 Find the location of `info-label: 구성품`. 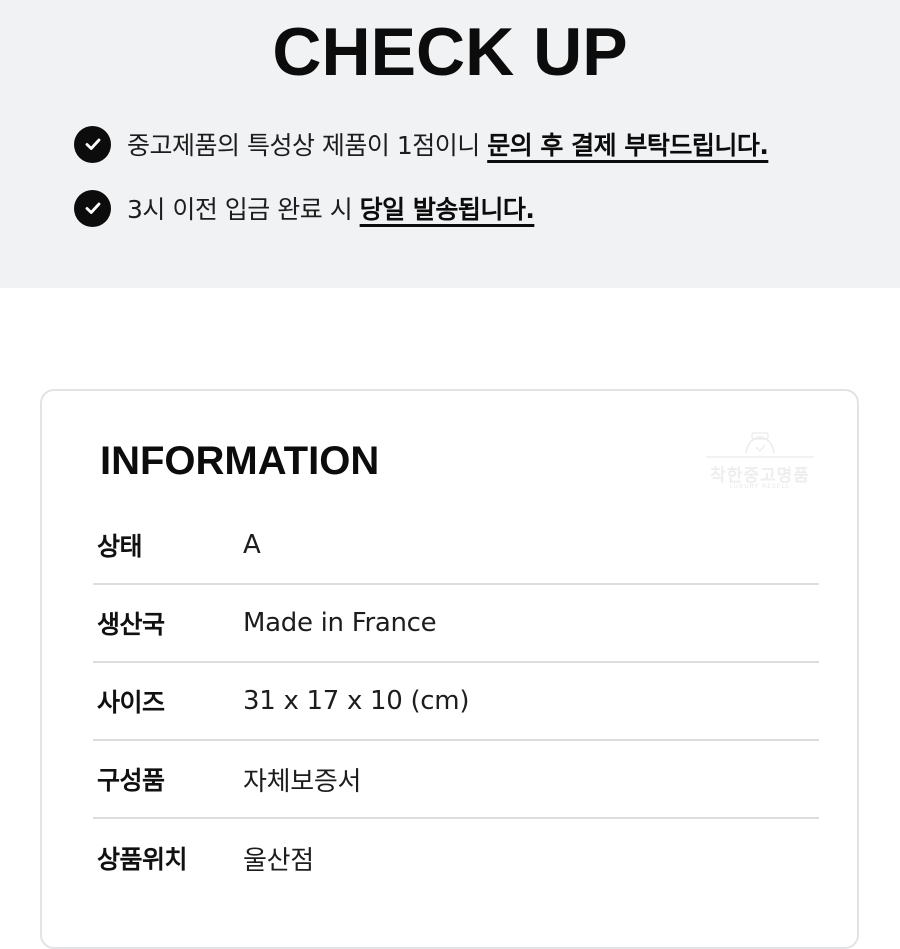

info-label: 구성품 is located at coordinates (131, 780).